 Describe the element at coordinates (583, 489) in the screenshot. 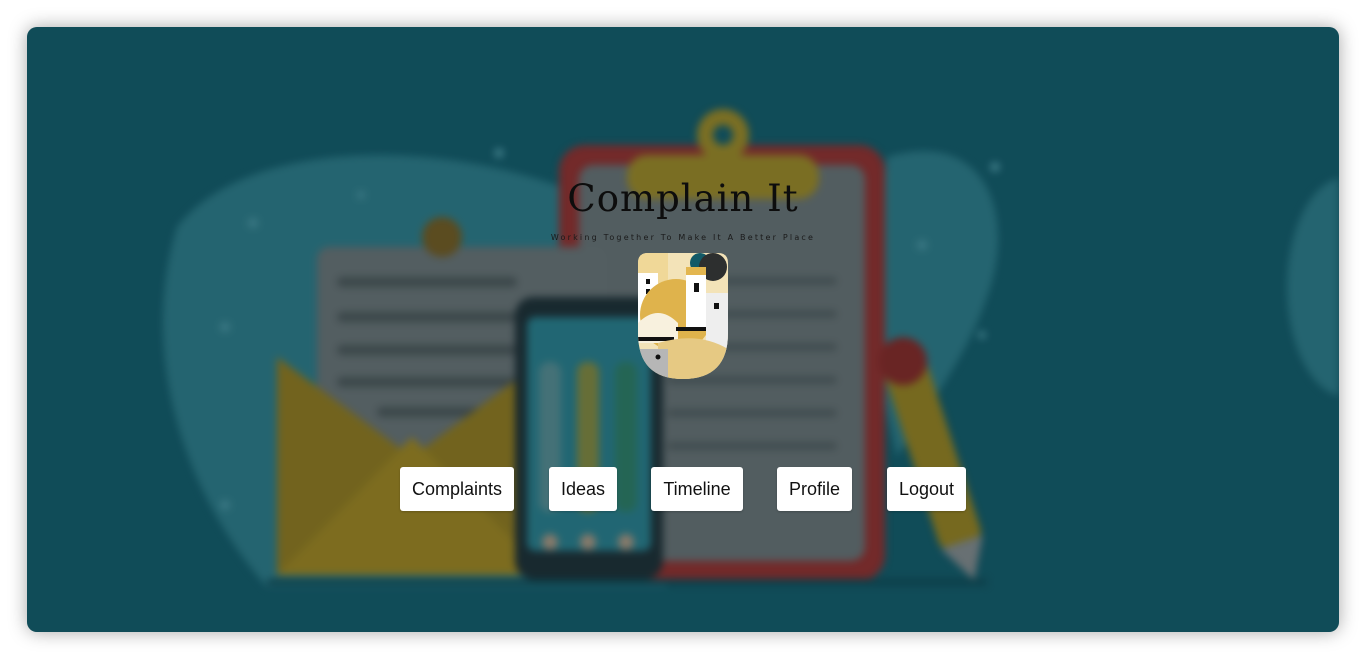

I see `ideas-button: Ideas` at that location.